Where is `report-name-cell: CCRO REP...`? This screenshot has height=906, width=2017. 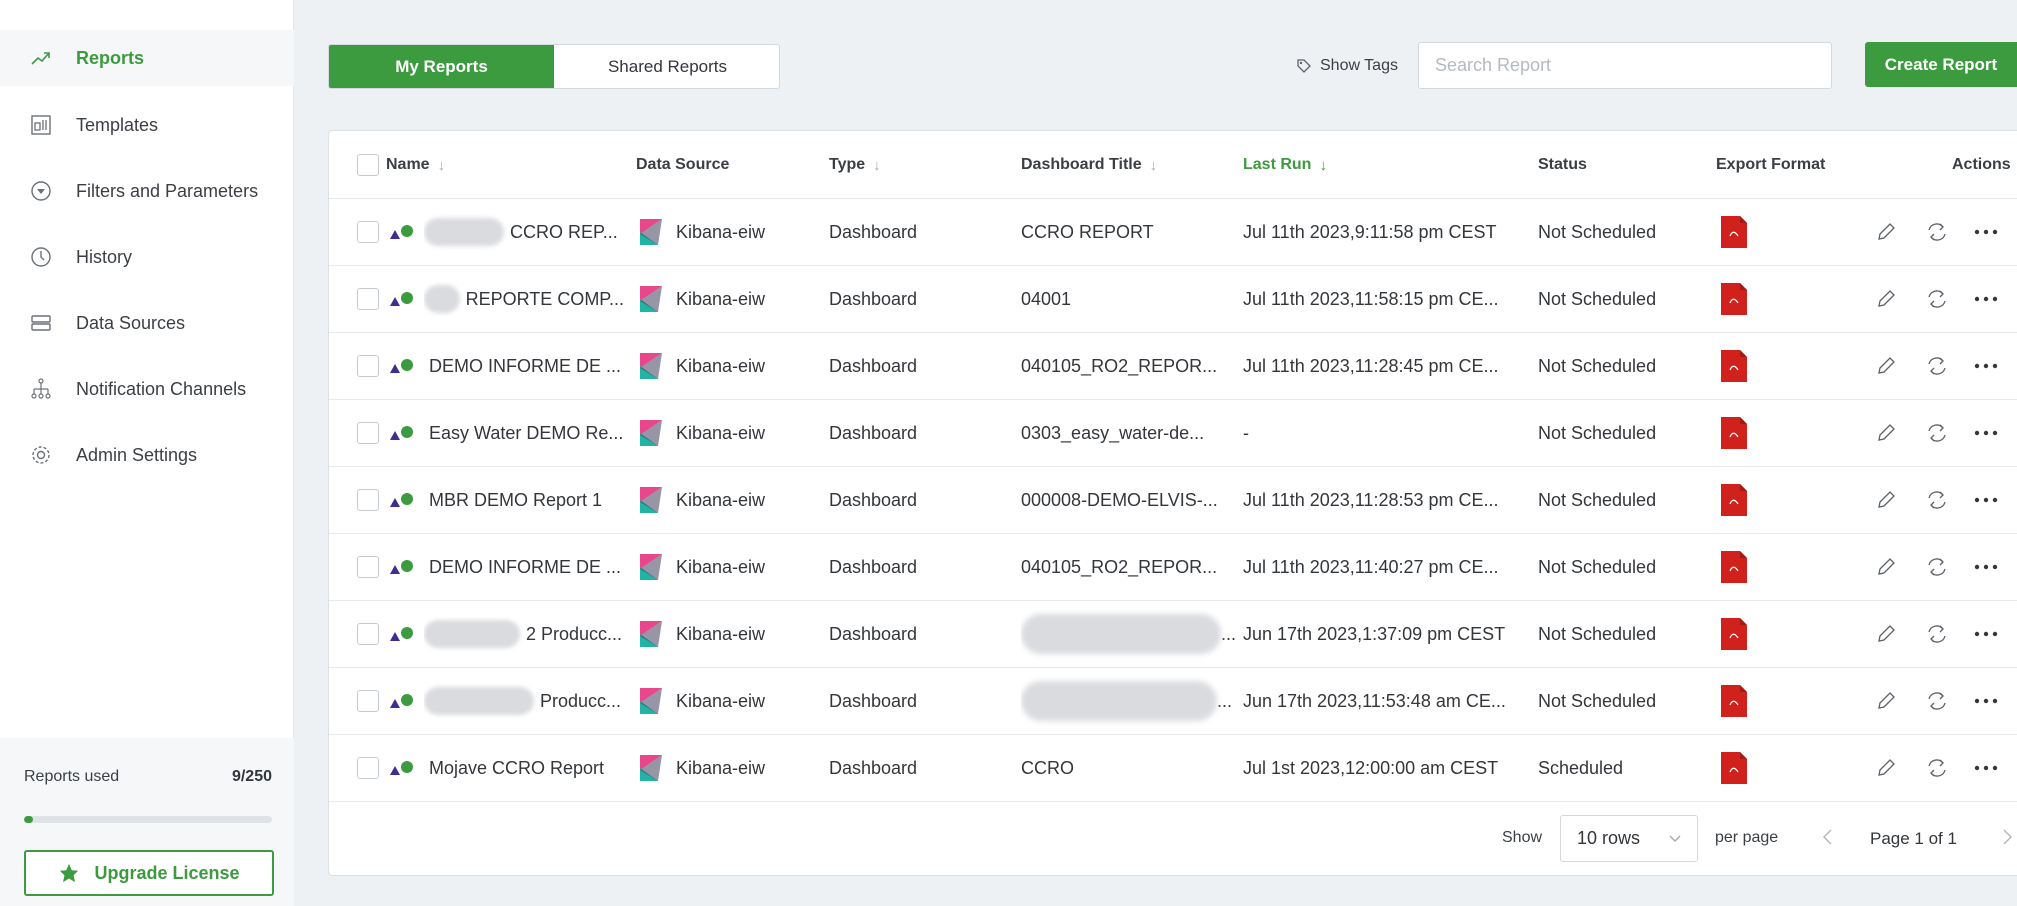
report-name-cell: CCRO REP... is located at coordinates (524, 232).